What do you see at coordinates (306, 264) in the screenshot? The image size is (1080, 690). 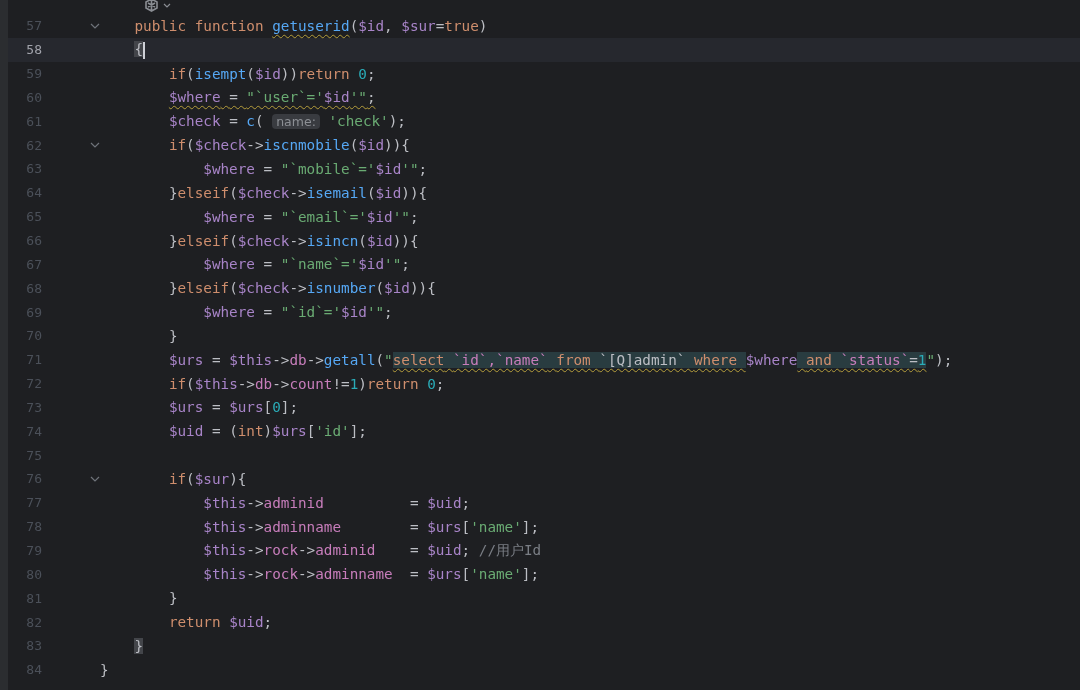 I see `code-text: $where = "`name`='$id'";` at bounding box center [306, 264].